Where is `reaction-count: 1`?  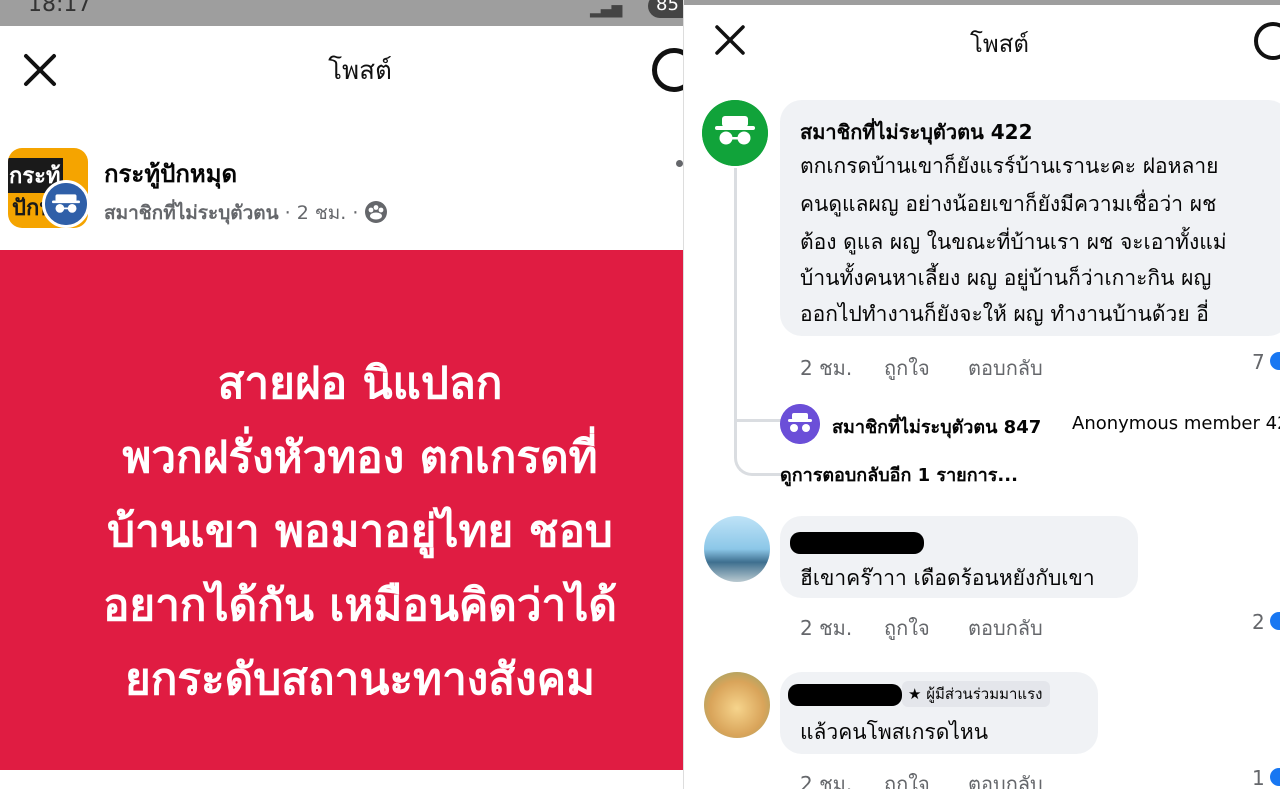 reaction-count: 1 is located at coordinates (1258, 777).